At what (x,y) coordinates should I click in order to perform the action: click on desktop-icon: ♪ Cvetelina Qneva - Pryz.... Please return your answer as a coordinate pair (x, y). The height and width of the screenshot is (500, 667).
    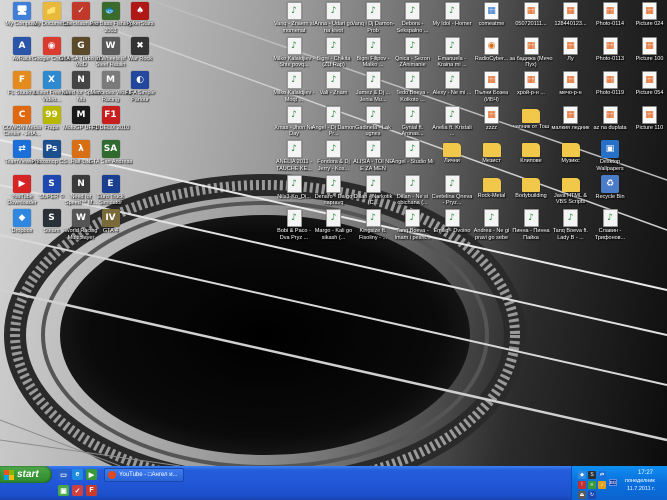
    Looking at the image, I should click on (452, 192).